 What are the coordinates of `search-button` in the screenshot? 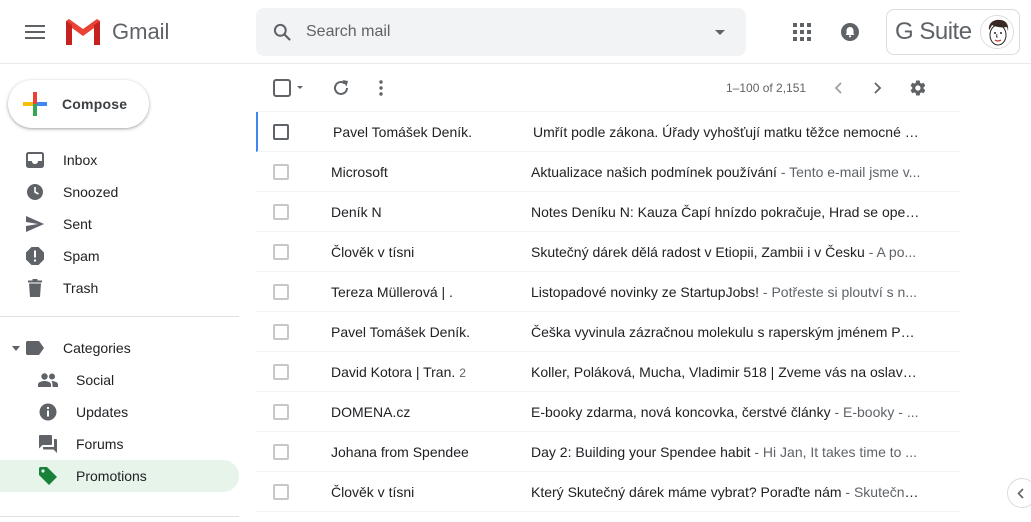 It's located at (282, 32).